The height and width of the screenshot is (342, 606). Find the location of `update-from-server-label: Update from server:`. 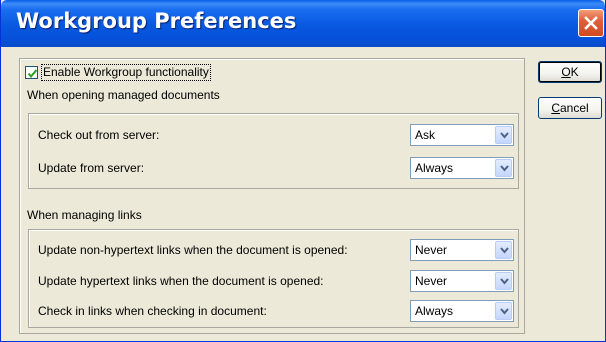

update-from-server-label: Update from server: is located at coordinates (91, 168).